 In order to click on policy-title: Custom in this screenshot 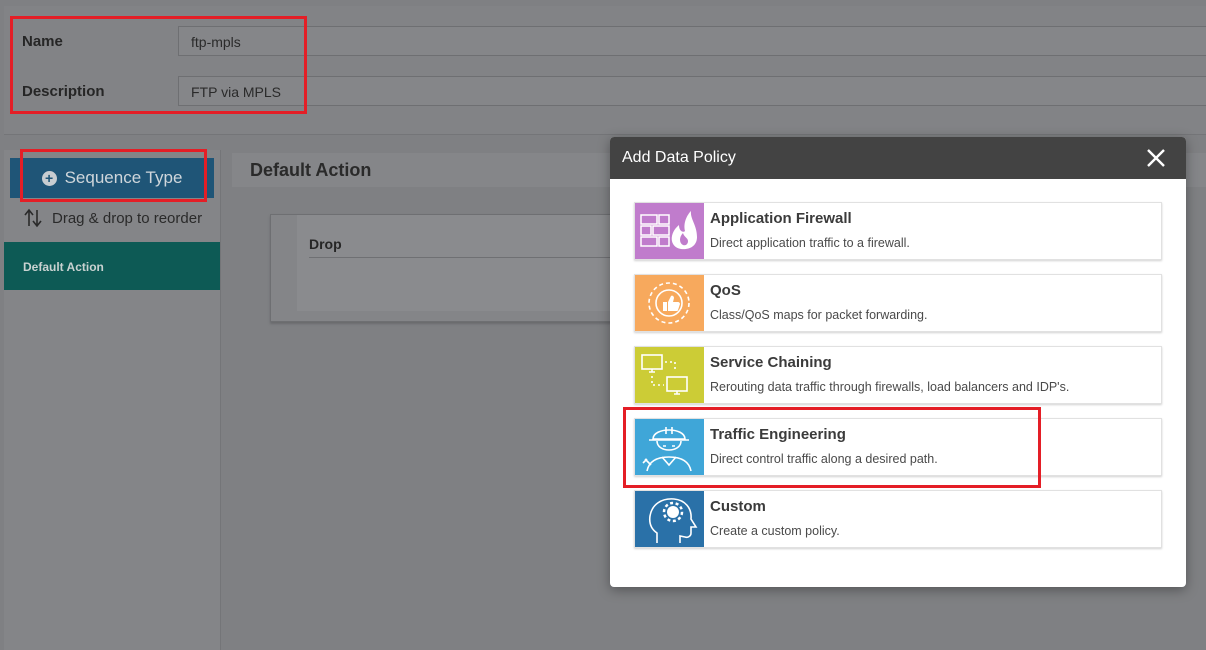, I will do `click(738, 506)`.